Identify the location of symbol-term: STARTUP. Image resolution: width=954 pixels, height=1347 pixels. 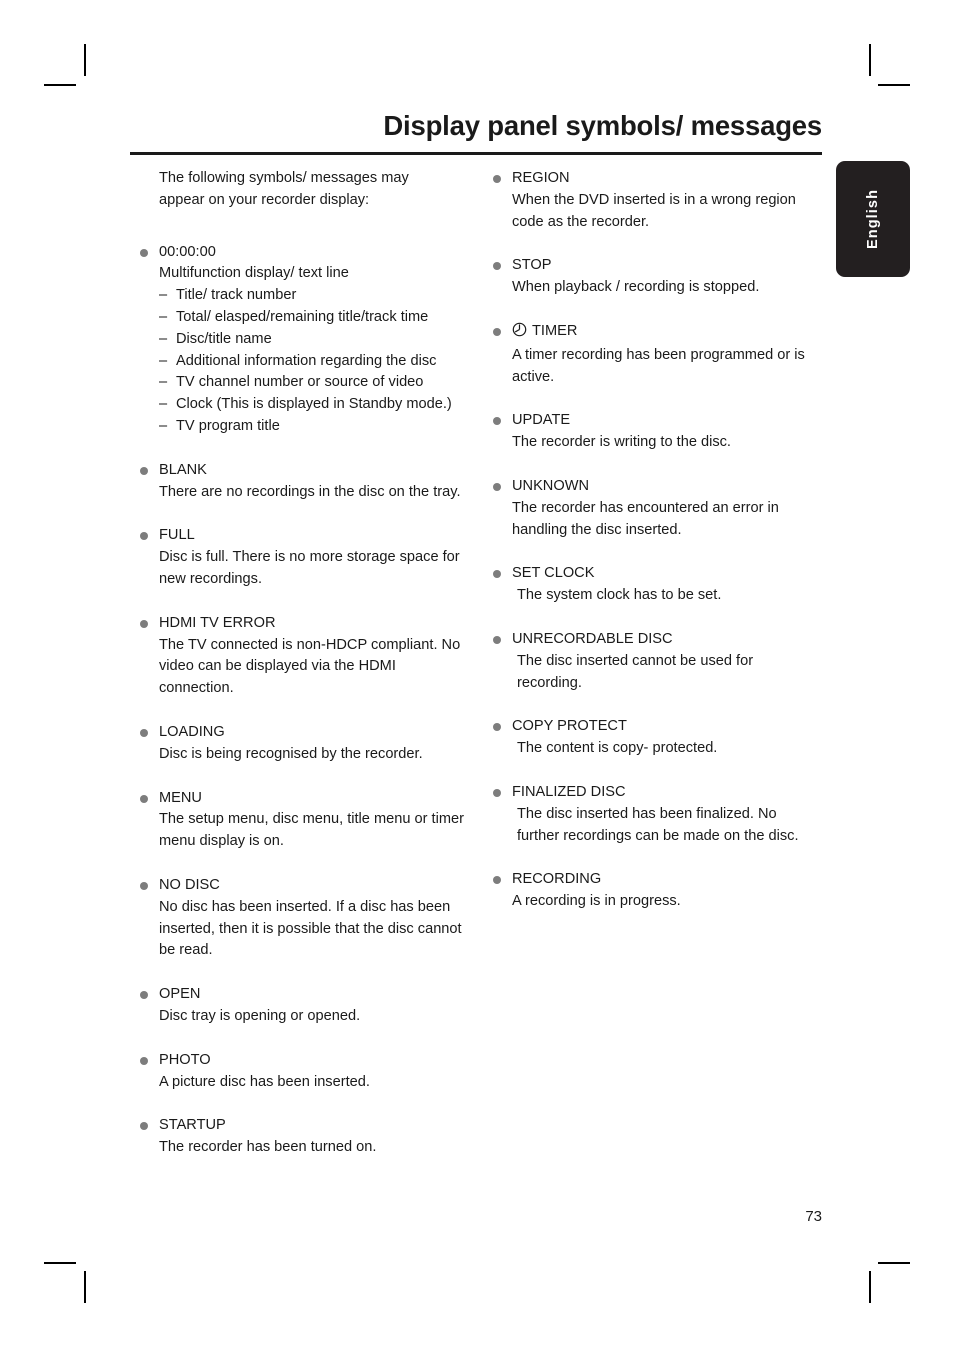
(192, 1125).